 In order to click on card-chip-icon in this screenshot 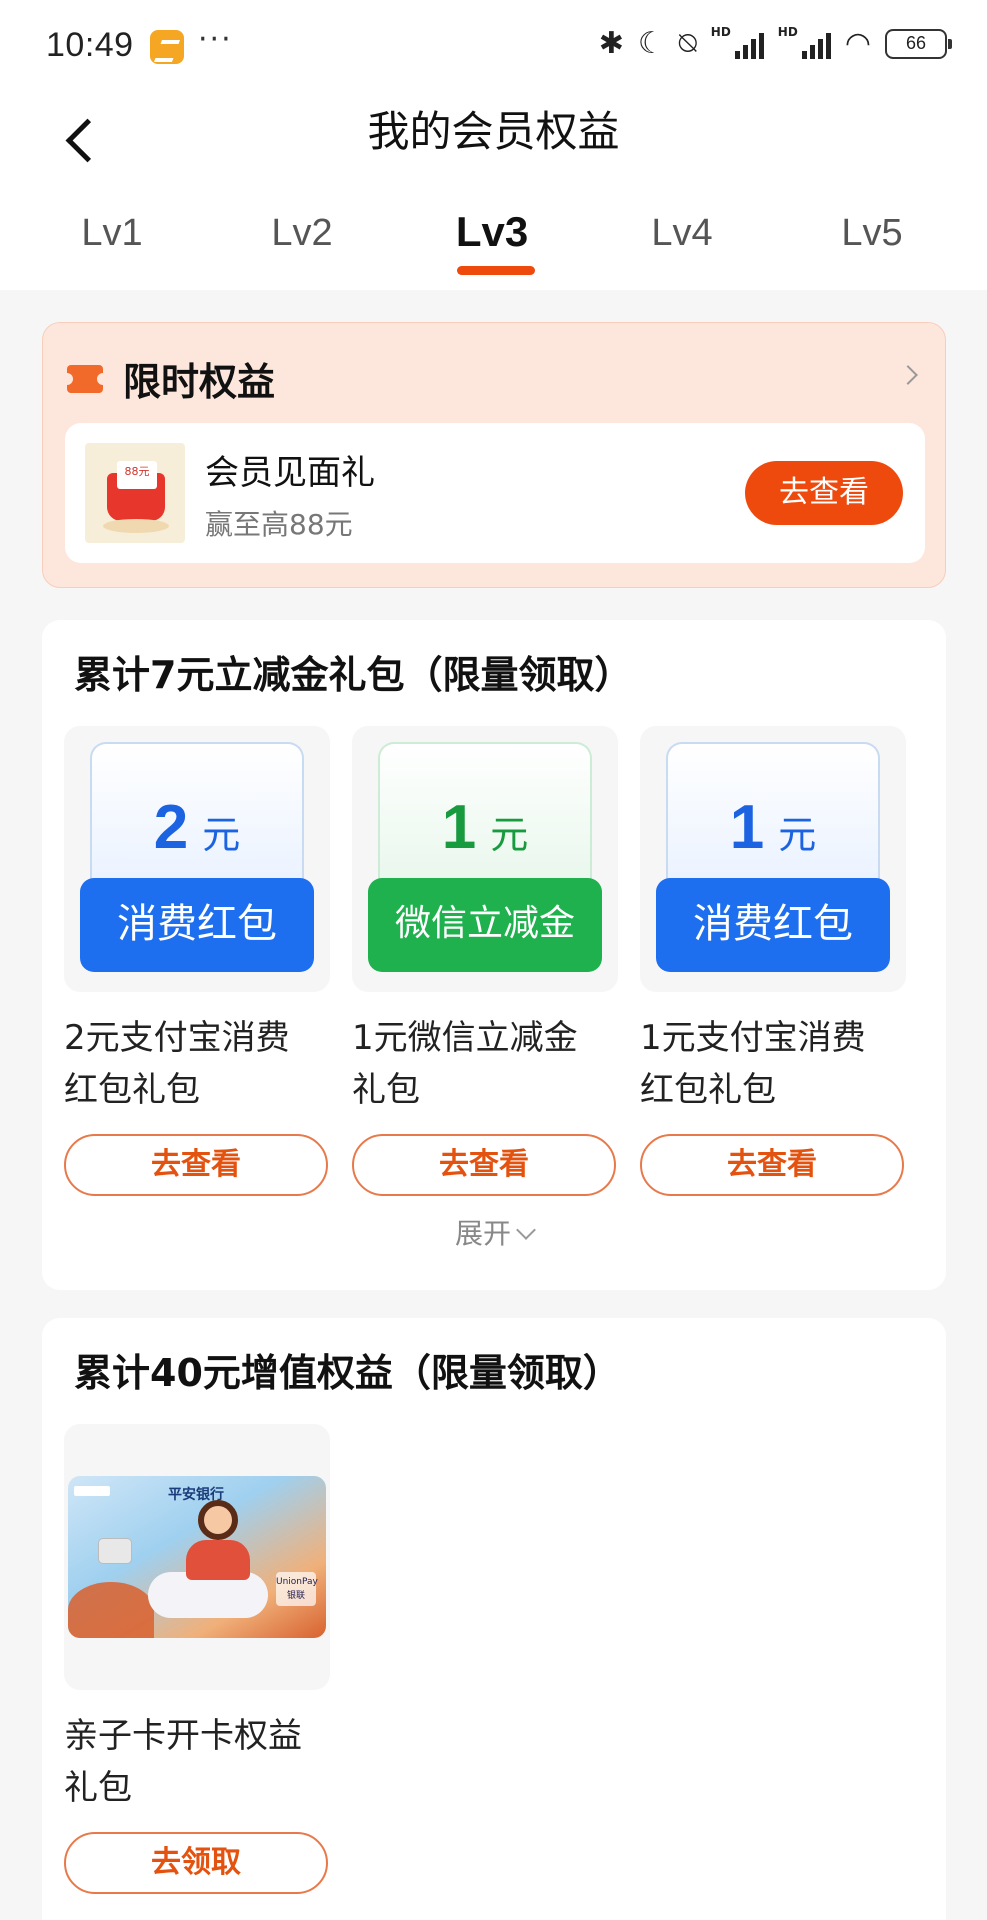, I will do `click(115, 1551)`.